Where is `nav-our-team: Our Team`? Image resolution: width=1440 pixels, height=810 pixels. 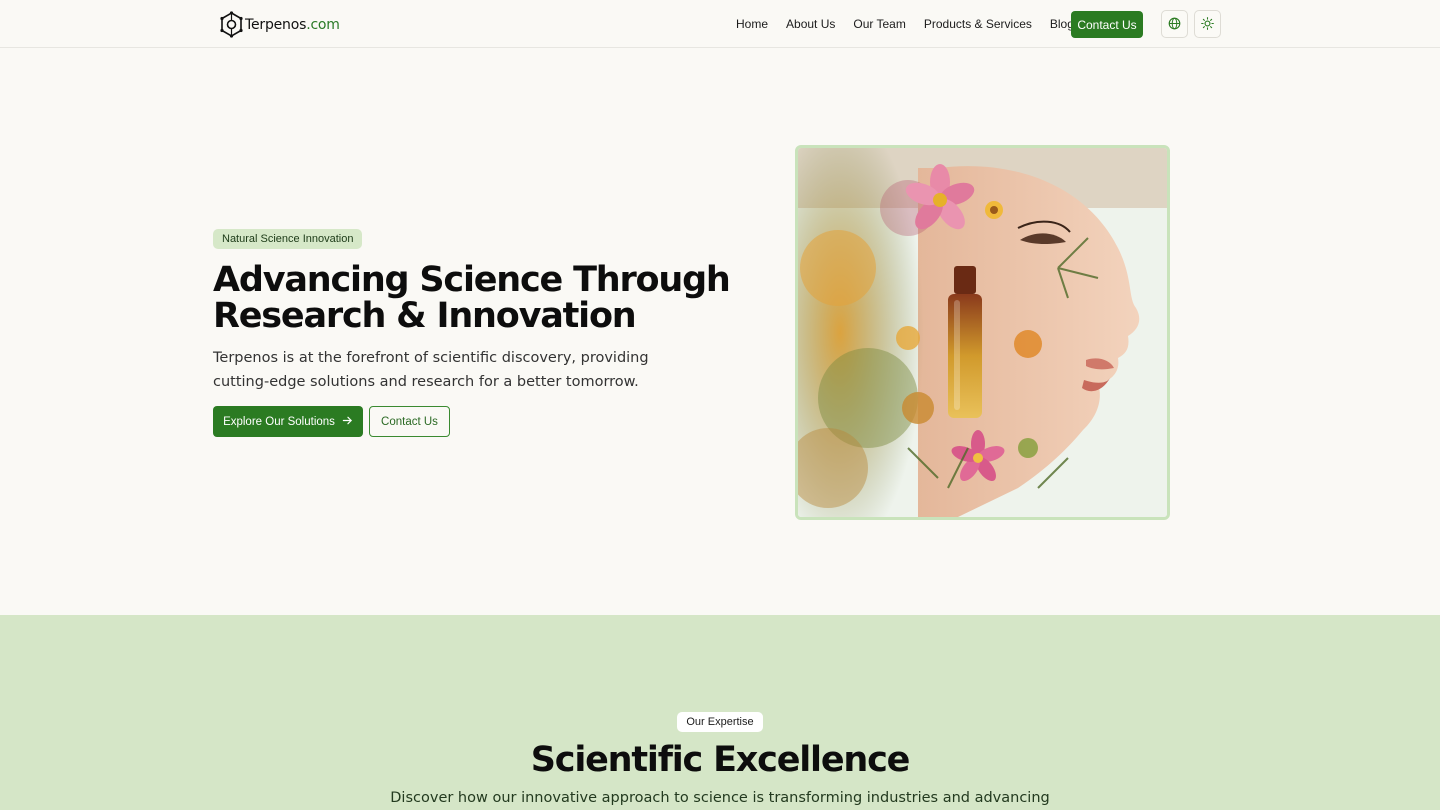 nav-our-team: Our Team is located at coordinates (879, 24).